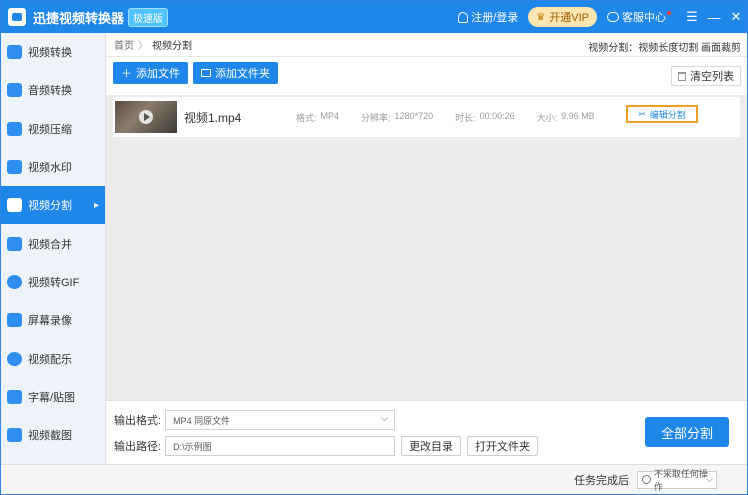 The image size is (748, 495). Describe the element at coordinates (213, 117) in the screenshot. I see `file-name: 视频1.mp4` at that location.